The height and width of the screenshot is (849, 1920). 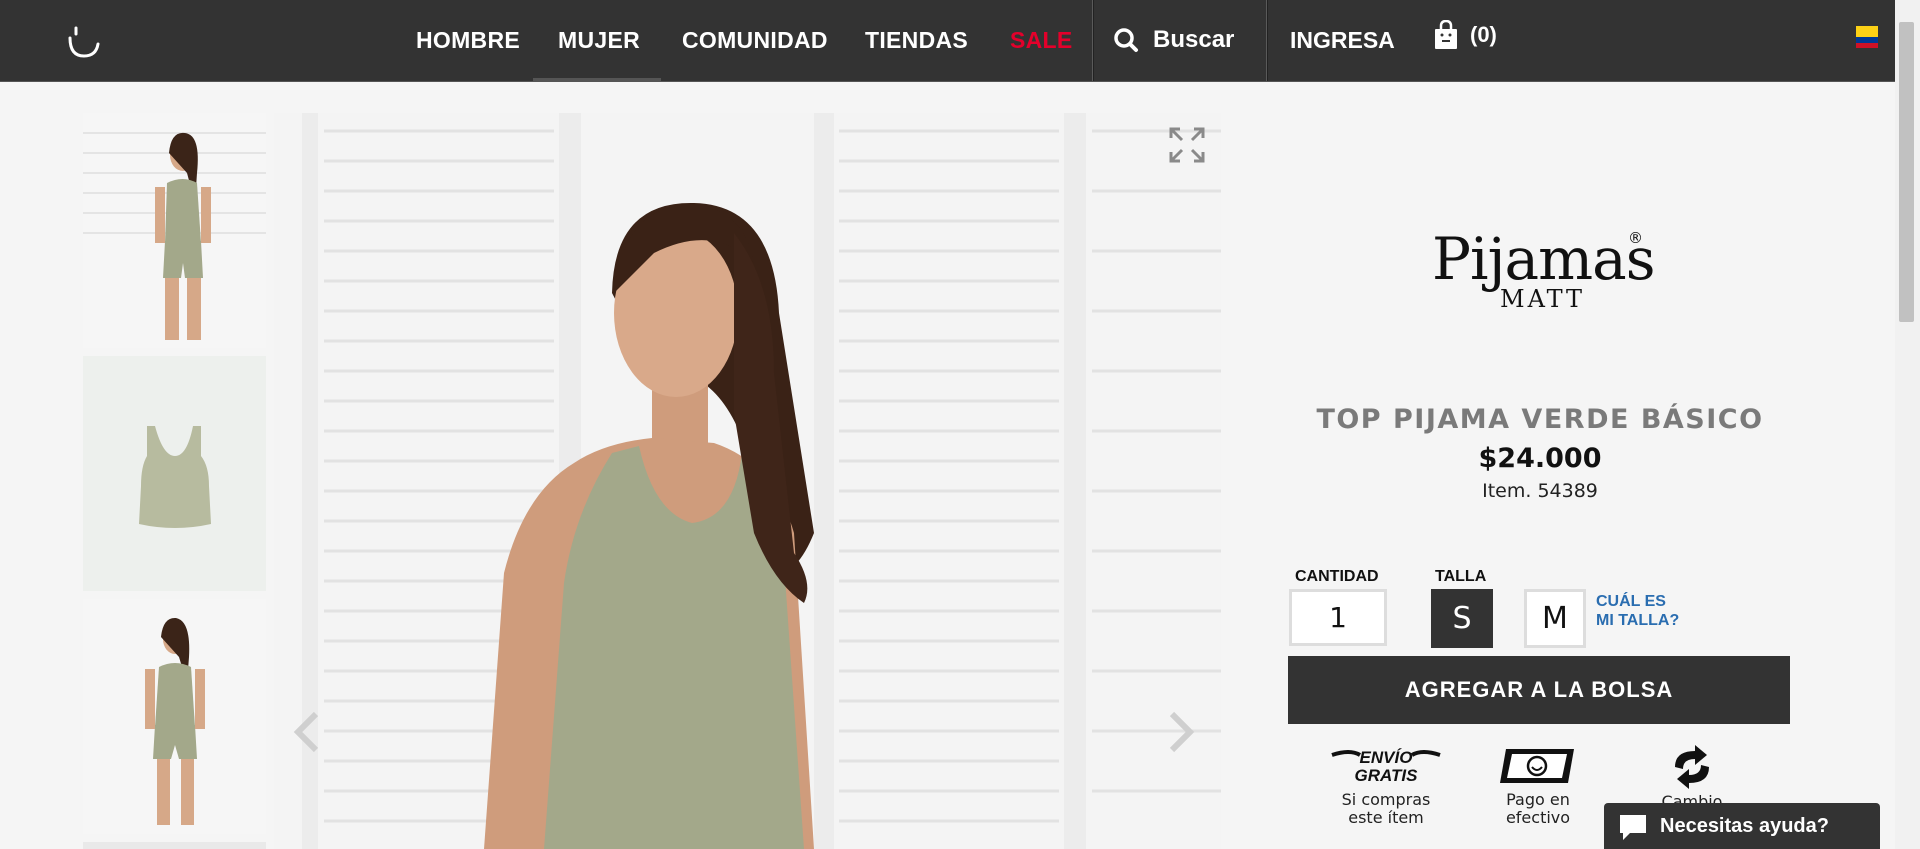 What do you see at coordinates (1543, 259) in the screenshot?
I see `brand-logo-name: Pijamas` at bounding box center [1543, 259].